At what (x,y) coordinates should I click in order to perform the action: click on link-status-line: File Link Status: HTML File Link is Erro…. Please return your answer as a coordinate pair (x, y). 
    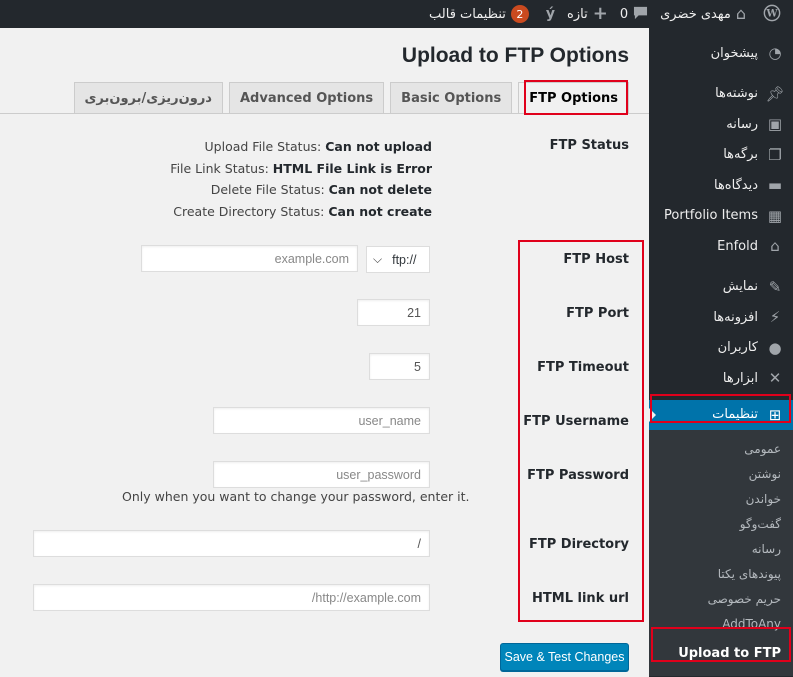
    Looking at the image, I should click on (301, 168).